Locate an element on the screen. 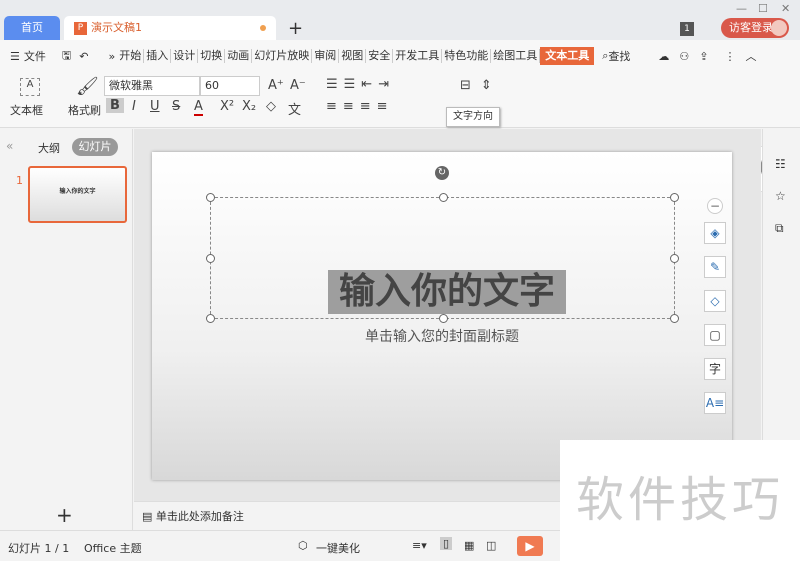 This screenshot has height=561, width=800. menu-features: 特色功能 is located at coordinates (467, 56).